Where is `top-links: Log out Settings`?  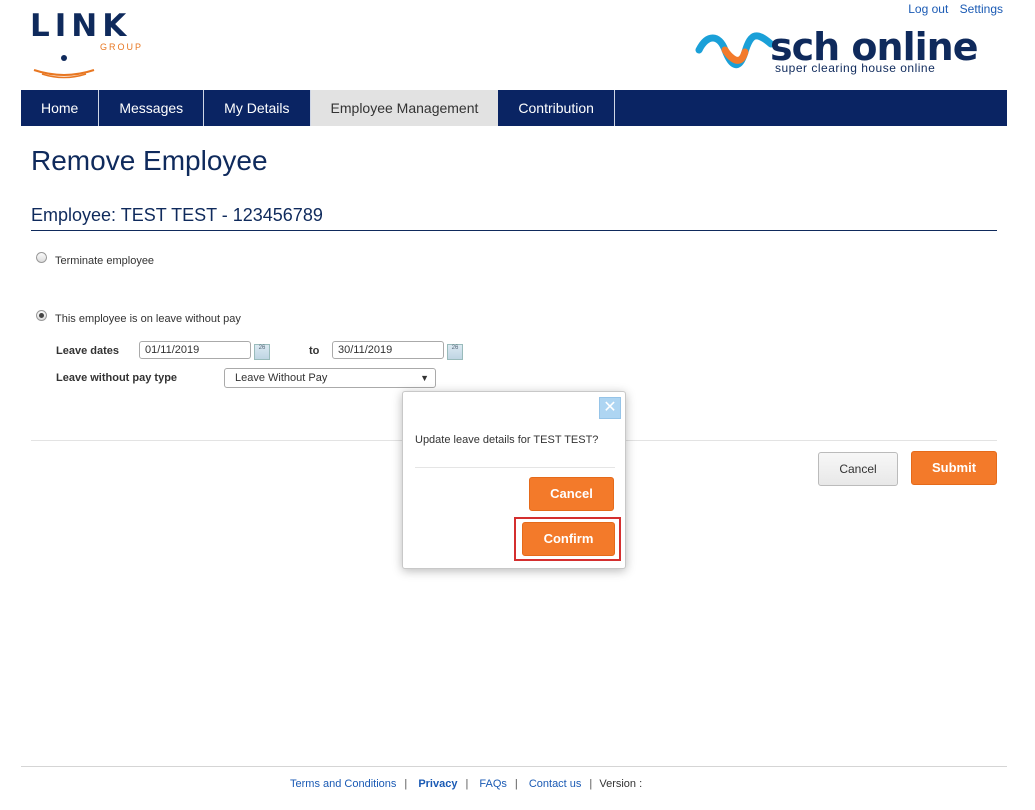
top-links: Log out Settings is located at coordinates (951, 9).